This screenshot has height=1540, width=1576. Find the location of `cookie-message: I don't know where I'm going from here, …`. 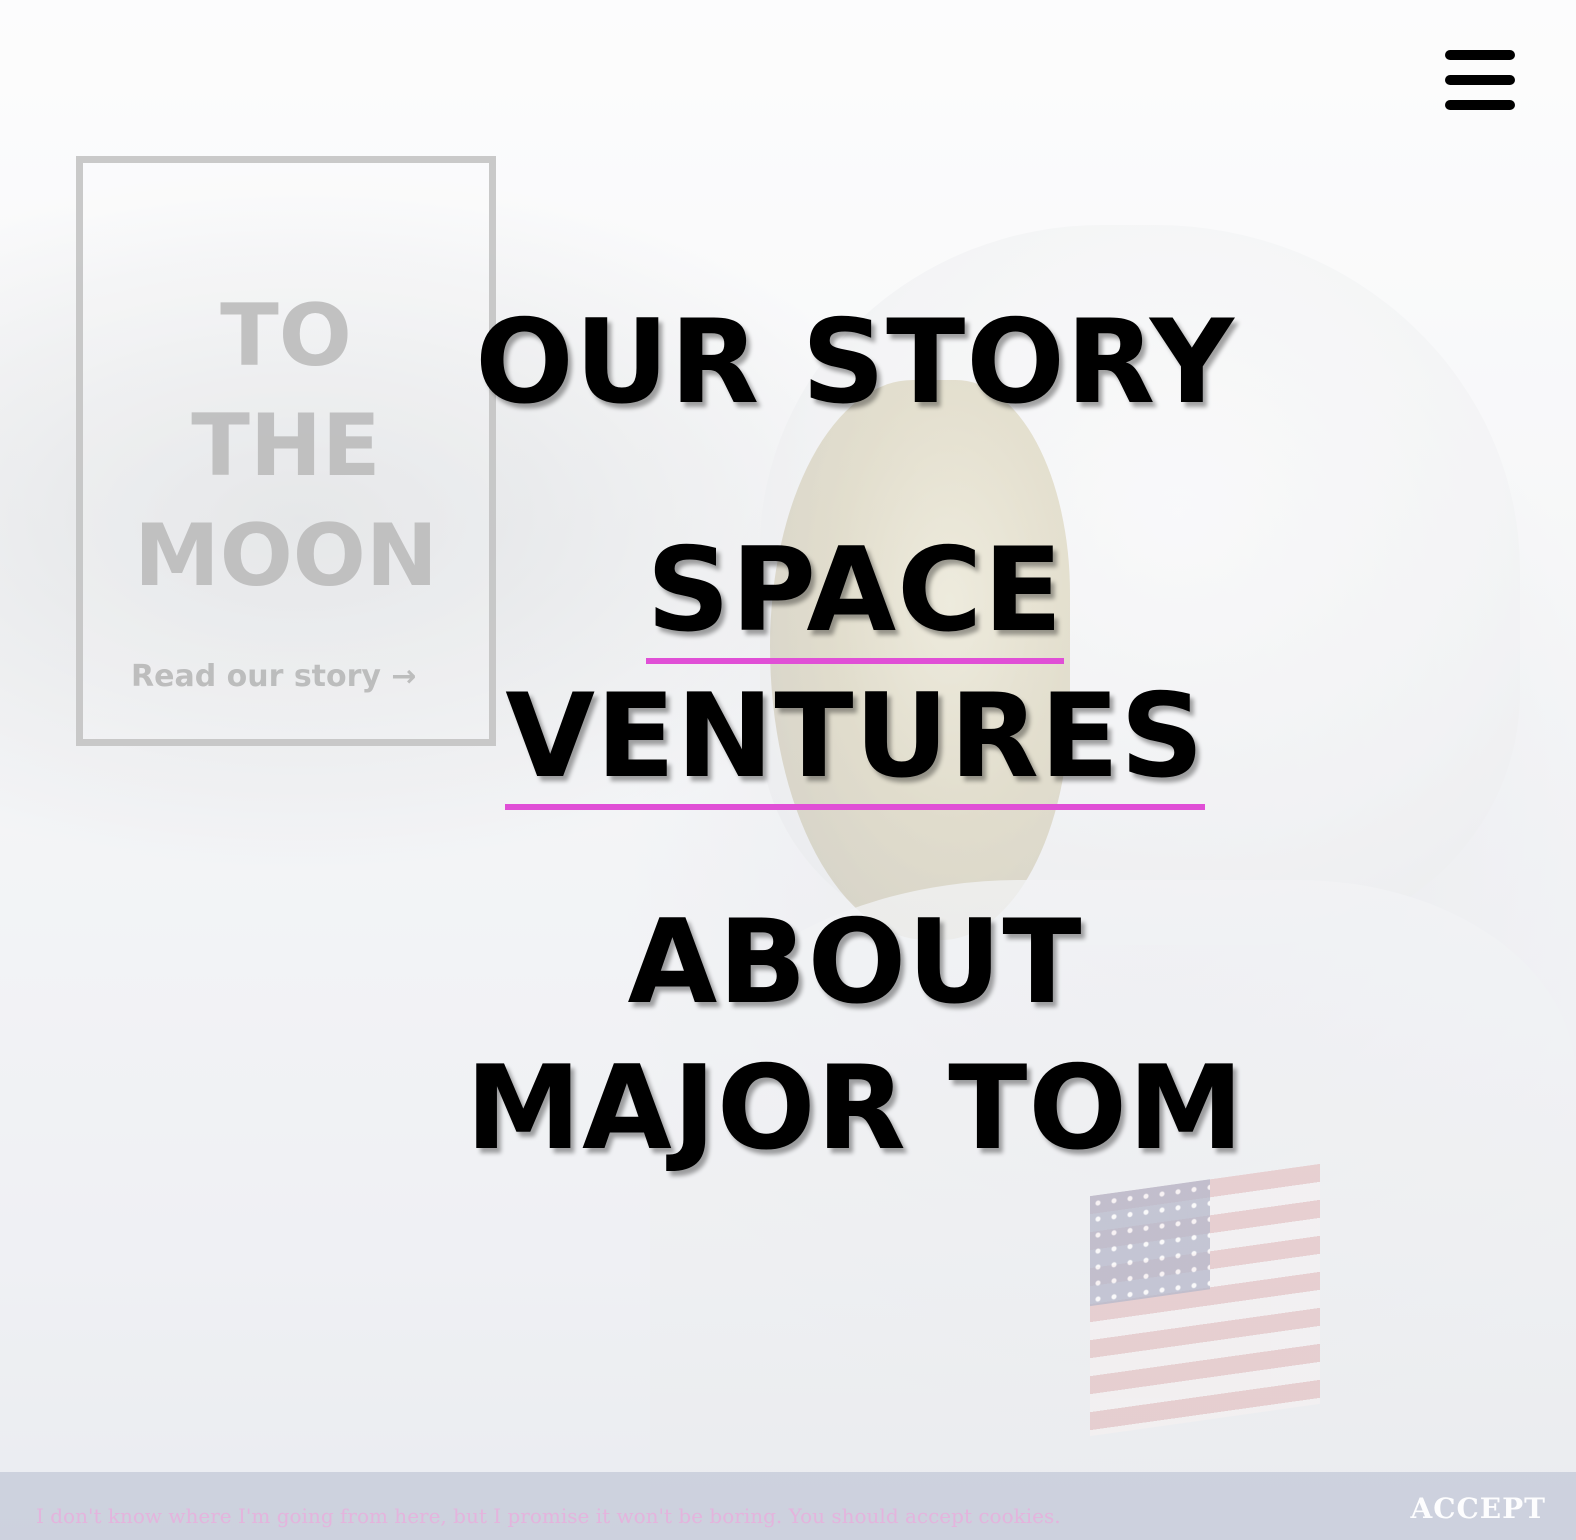

cookie-message: I don't know where I'm going from here, … is located at coordinates (548, 1516).